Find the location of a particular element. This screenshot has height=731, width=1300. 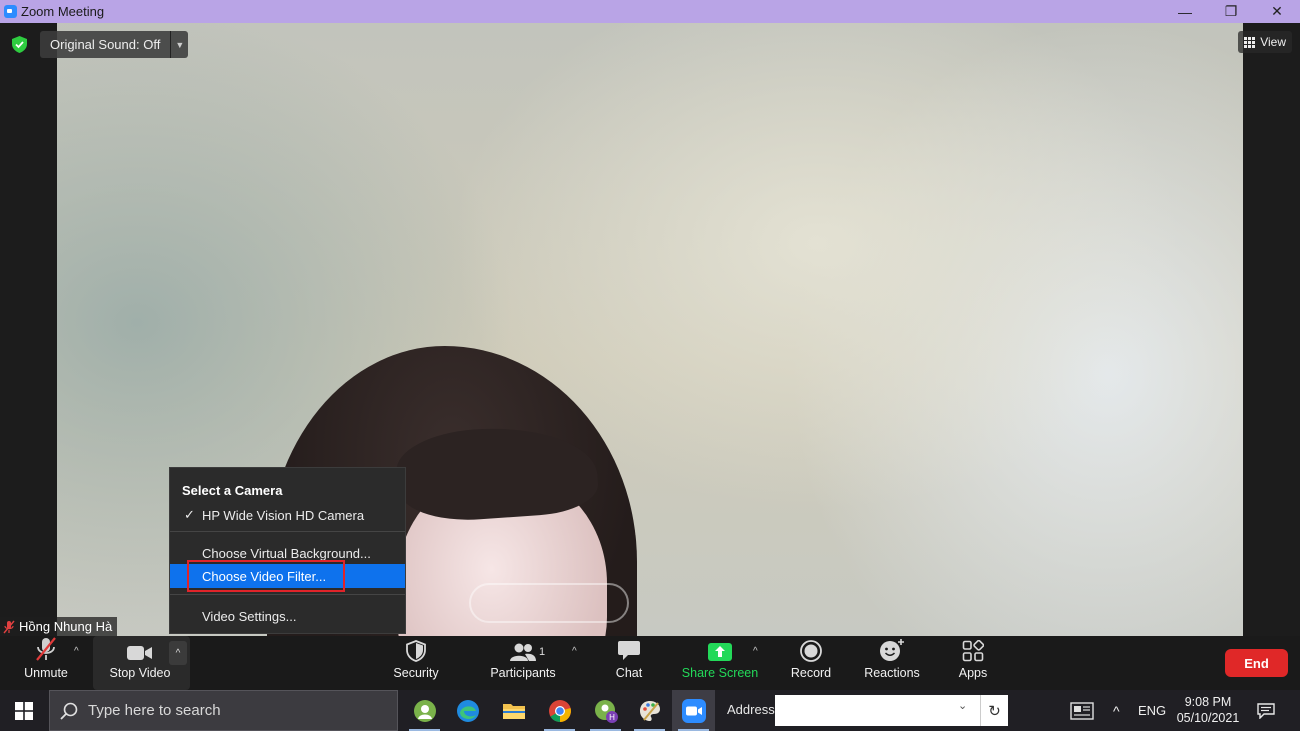

end-meeting-button: End is located at coordinates (1256, 663).